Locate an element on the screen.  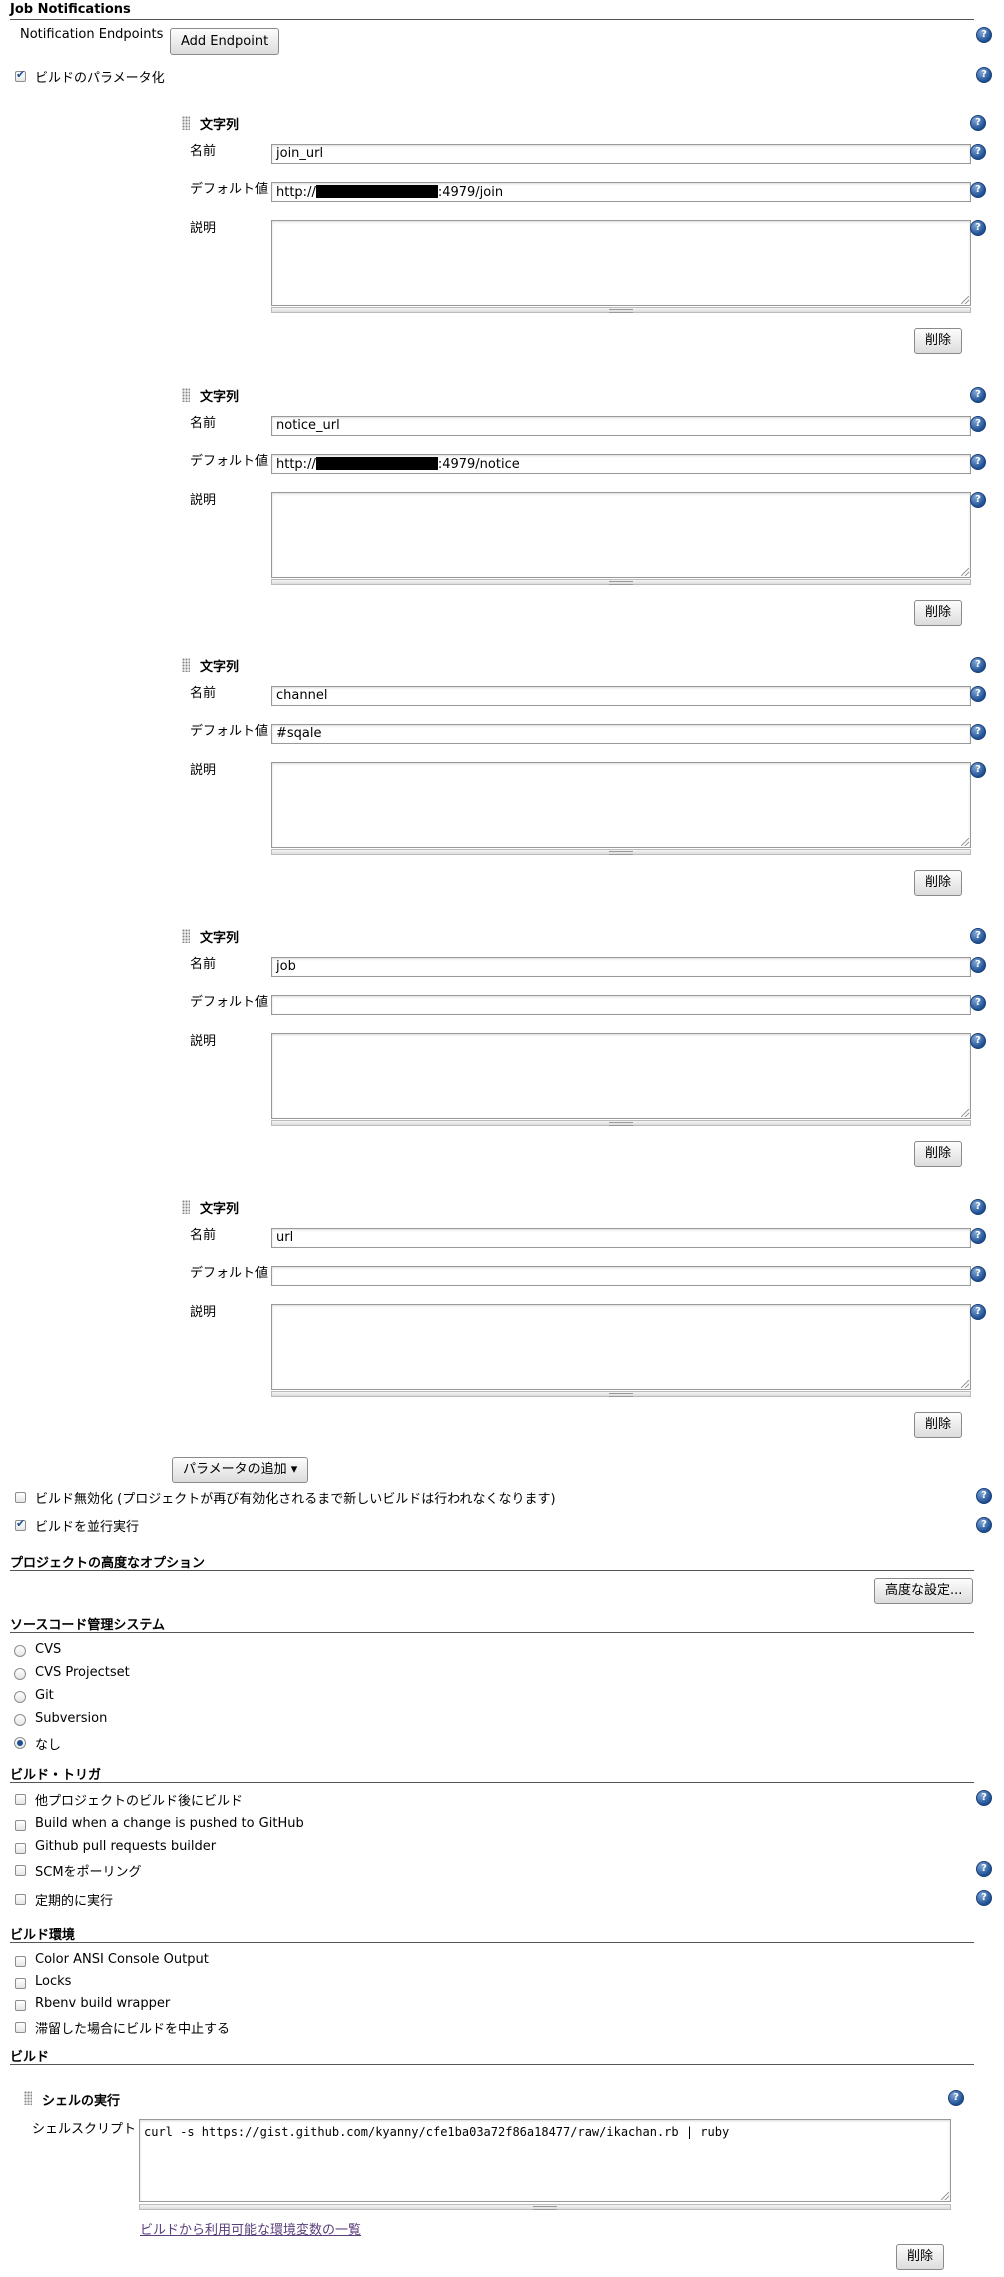
param-description-label: 説明 is located at coordinates (203, 228).